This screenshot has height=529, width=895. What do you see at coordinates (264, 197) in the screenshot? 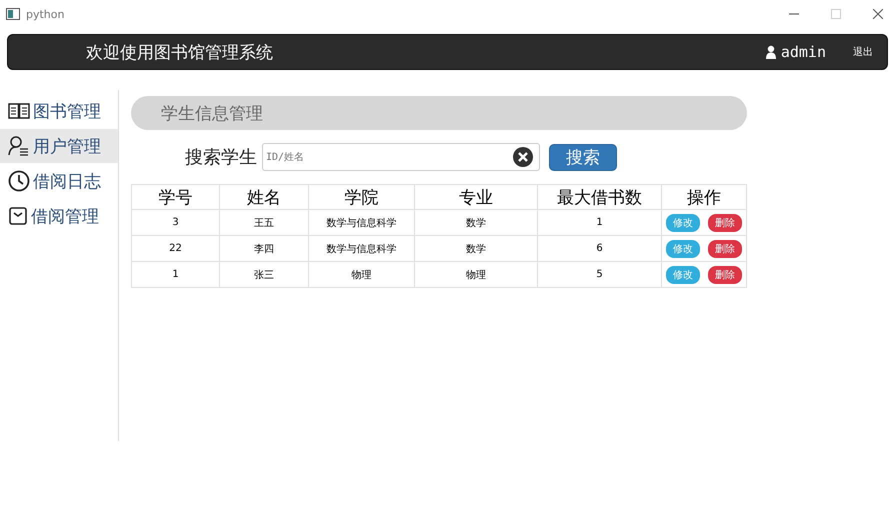
I see `column-header: 姓名` at bounding box center [264, 197].